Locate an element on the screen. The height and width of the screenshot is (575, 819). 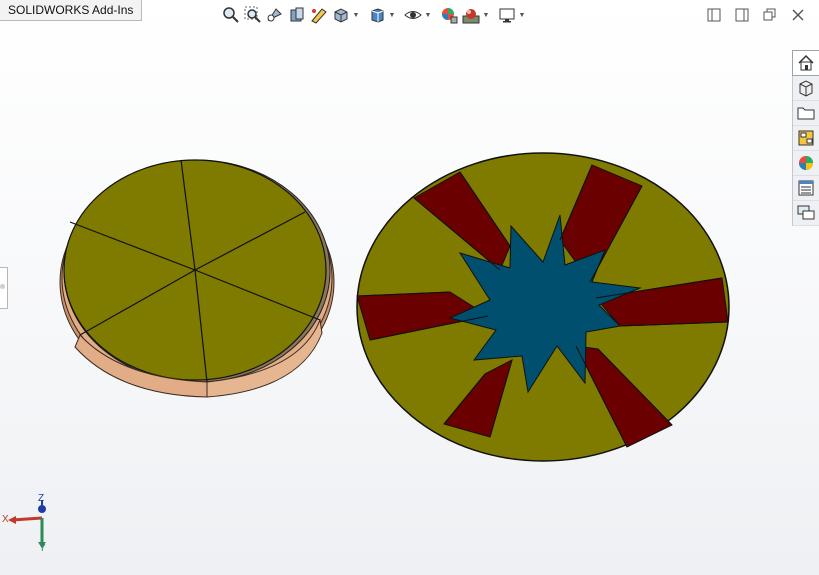
zoom-to-area-icon is located at coordinates (253, 15).